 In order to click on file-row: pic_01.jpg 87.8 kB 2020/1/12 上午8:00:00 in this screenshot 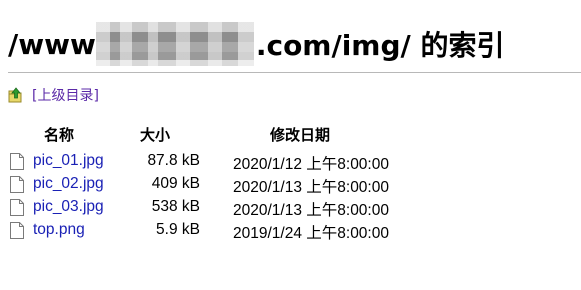, I will do `click(218, 162)`.